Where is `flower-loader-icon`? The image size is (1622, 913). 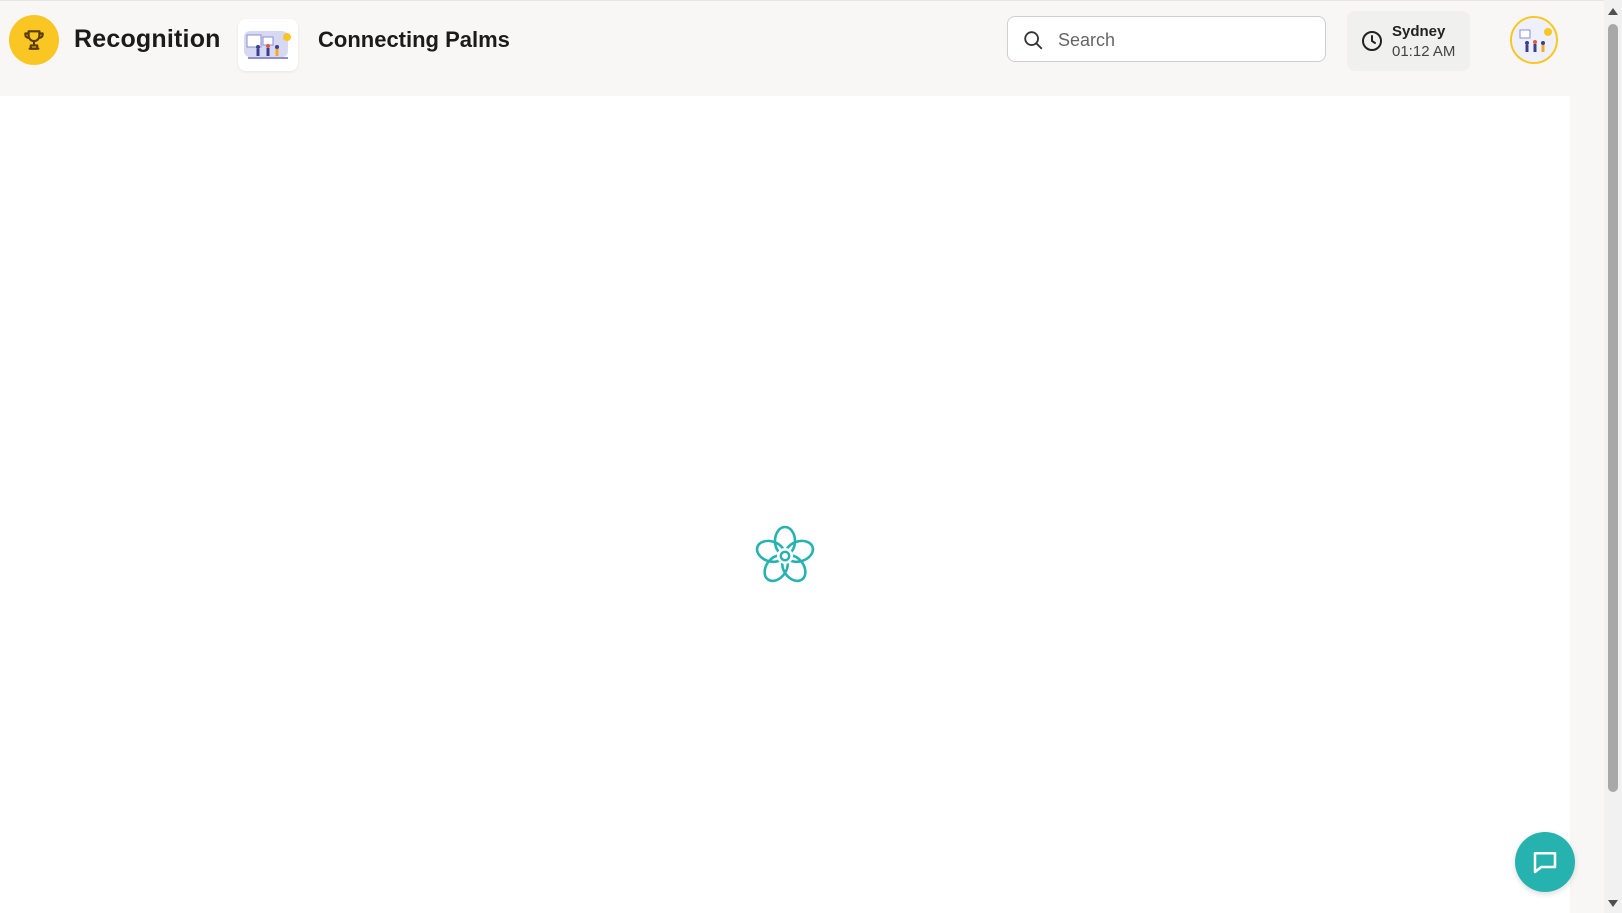
flower-loader-icon is located at coordinates (785, 554).